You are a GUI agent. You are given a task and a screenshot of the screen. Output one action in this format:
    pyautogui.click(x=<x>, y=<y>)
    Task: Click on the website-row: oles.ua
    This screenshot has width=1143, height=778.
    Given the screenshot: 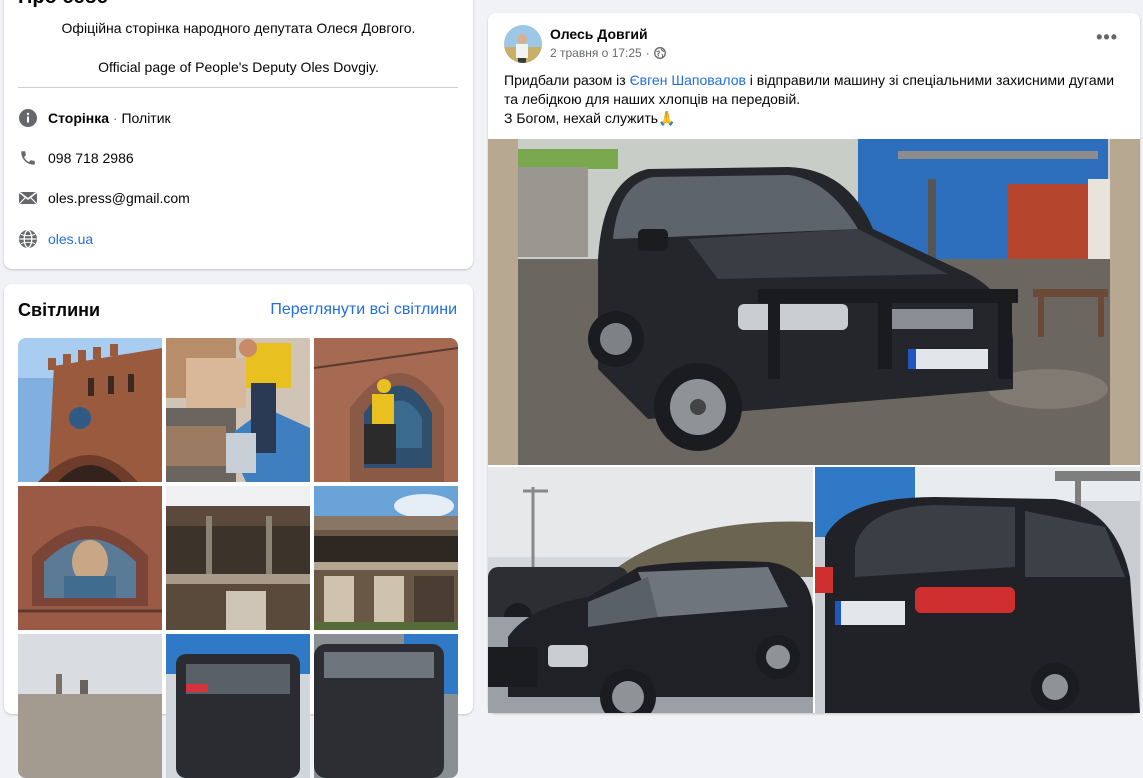 What is the action you would take?
    pyautogui.click(x=55, y=239)
    